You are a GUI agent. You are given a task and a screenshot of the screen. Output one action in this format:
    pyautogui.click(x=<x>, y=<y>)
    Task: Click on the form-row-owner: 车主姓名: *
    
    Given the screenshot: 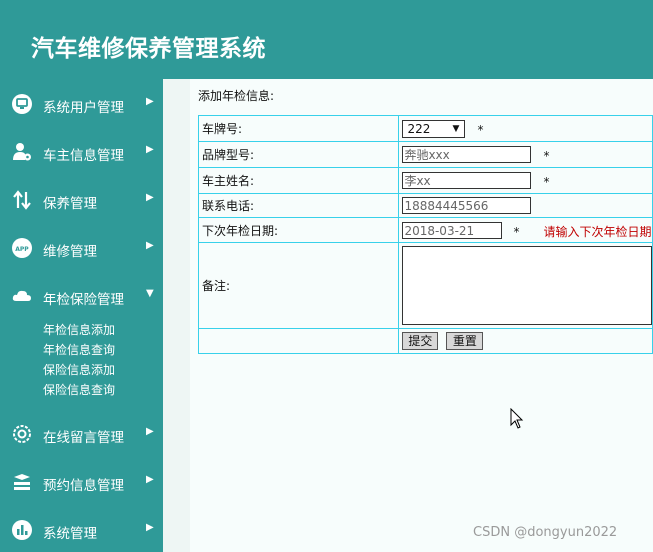 What is the action you would take?
    pyautogui.click(x=425, y=180)
    